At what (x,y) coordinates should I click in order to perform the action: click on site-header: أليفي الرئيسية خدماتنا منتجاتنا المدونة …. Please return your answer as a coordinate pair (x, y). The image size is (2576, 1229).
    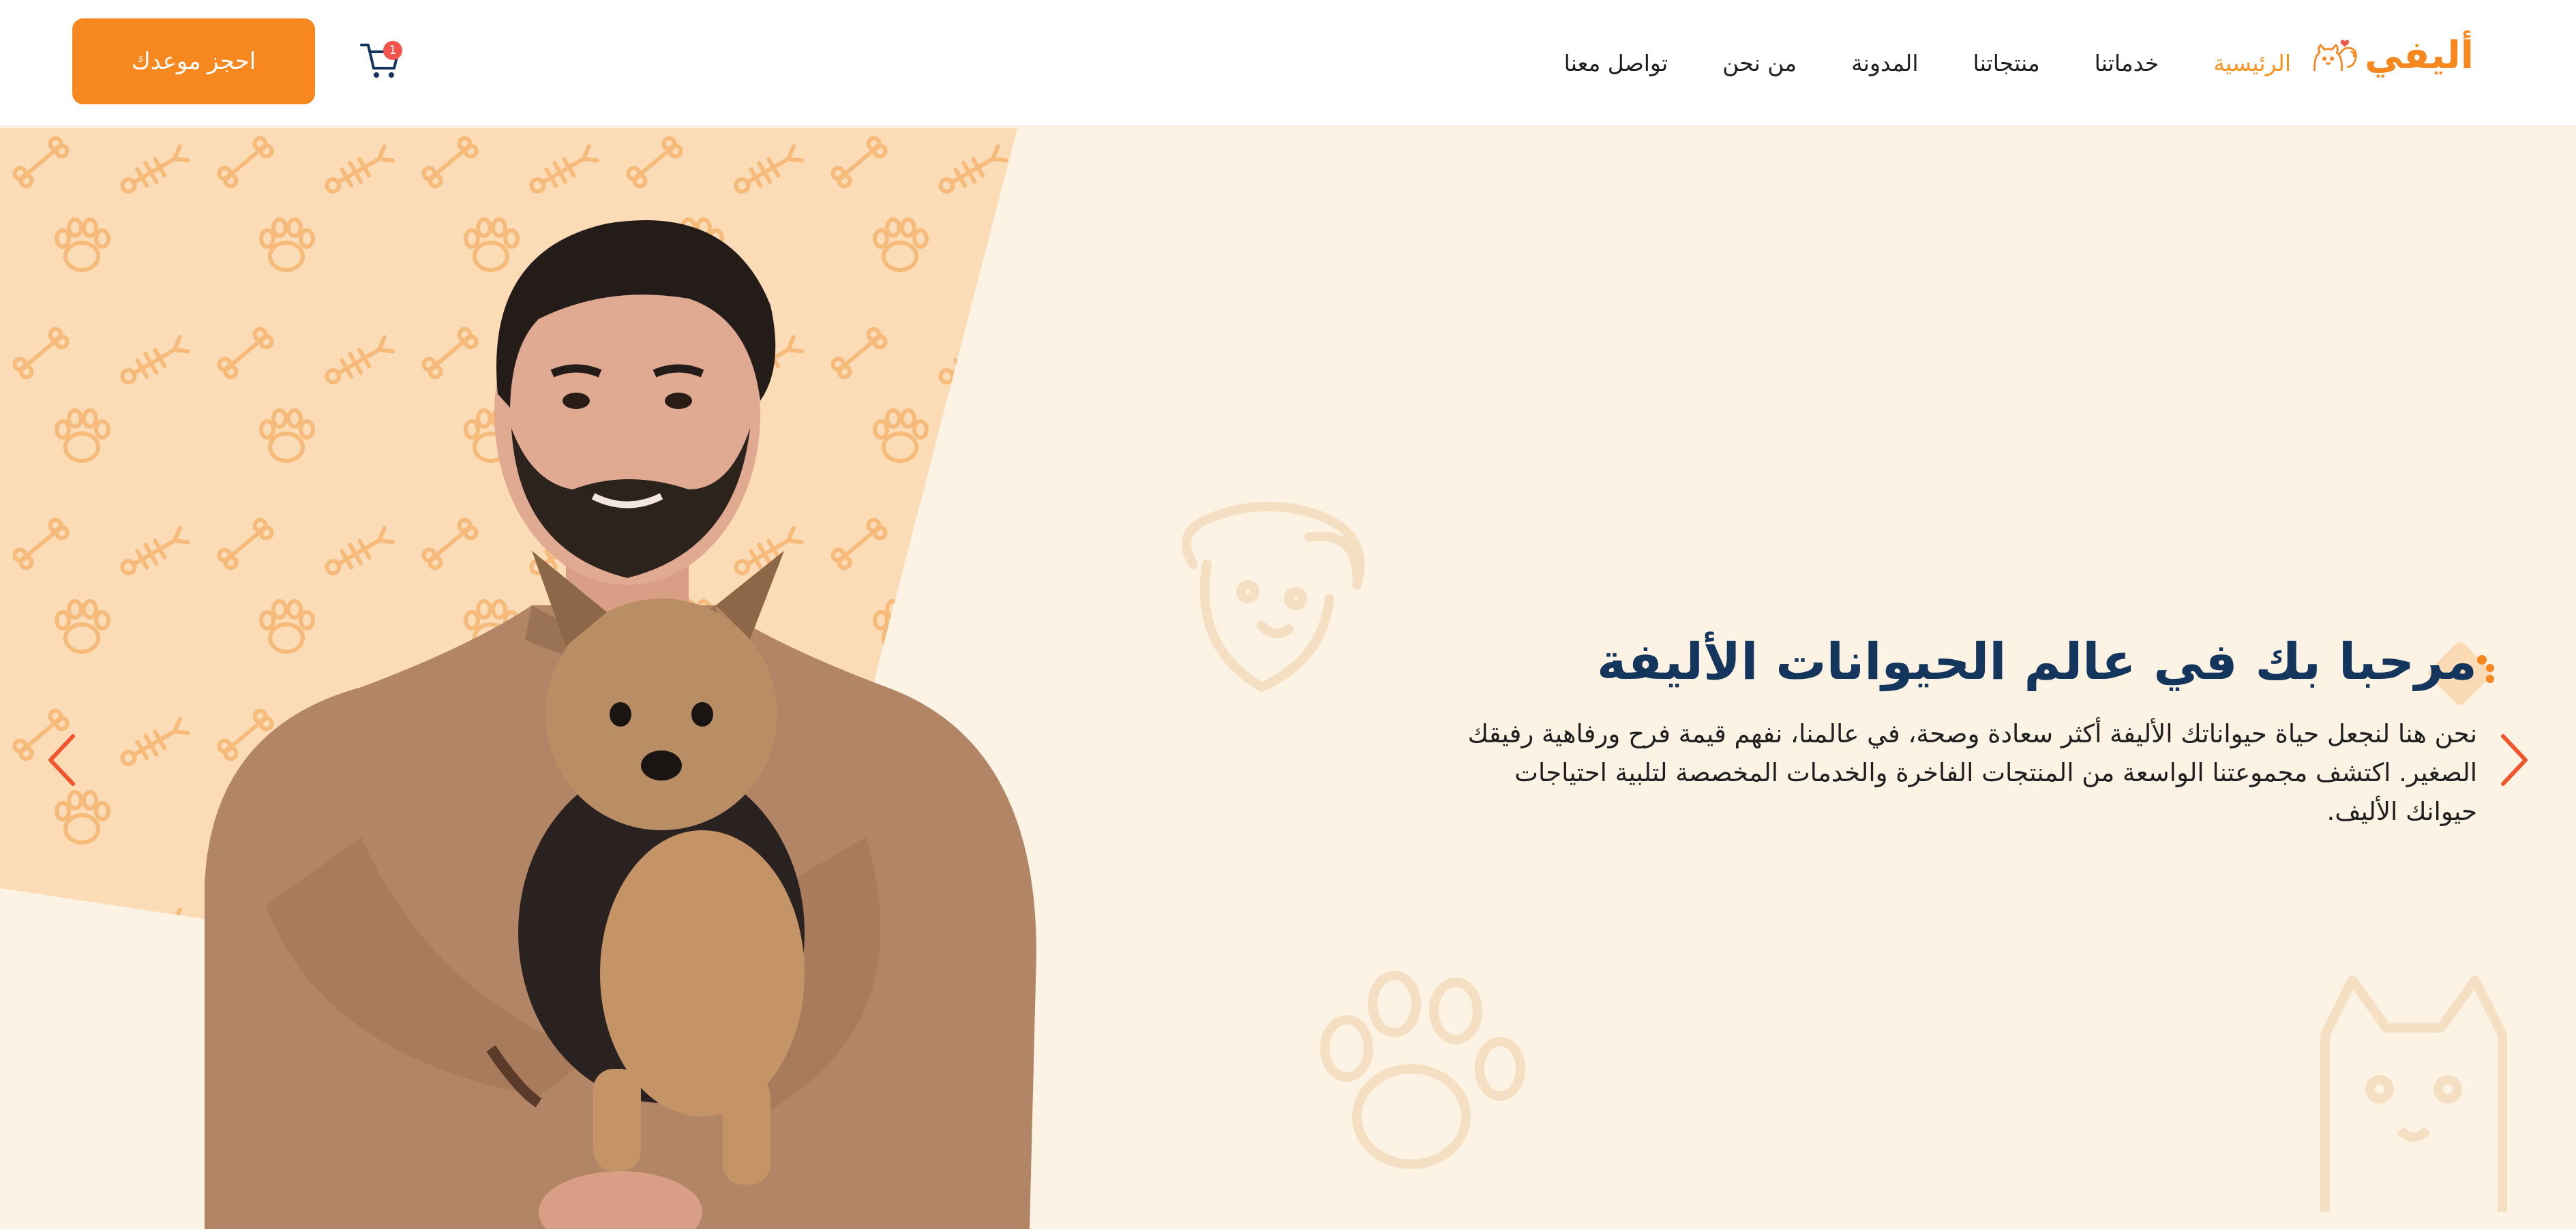
    Looking at the image, I should click on (1288, 63).